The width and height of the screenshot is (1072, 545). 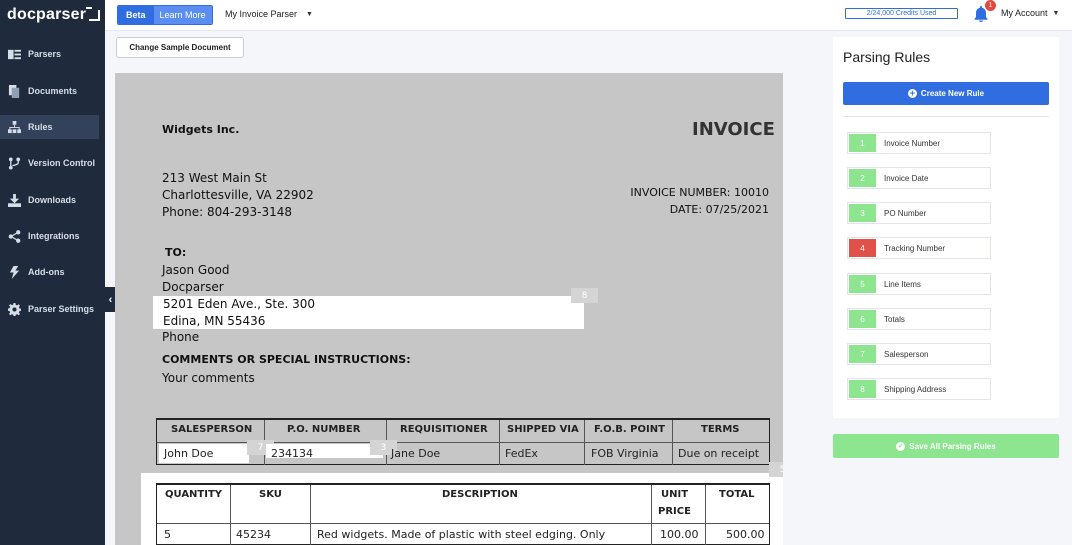 I want to click on company-phone: Phone: 804-293-3148, so click(x=227, y=212).